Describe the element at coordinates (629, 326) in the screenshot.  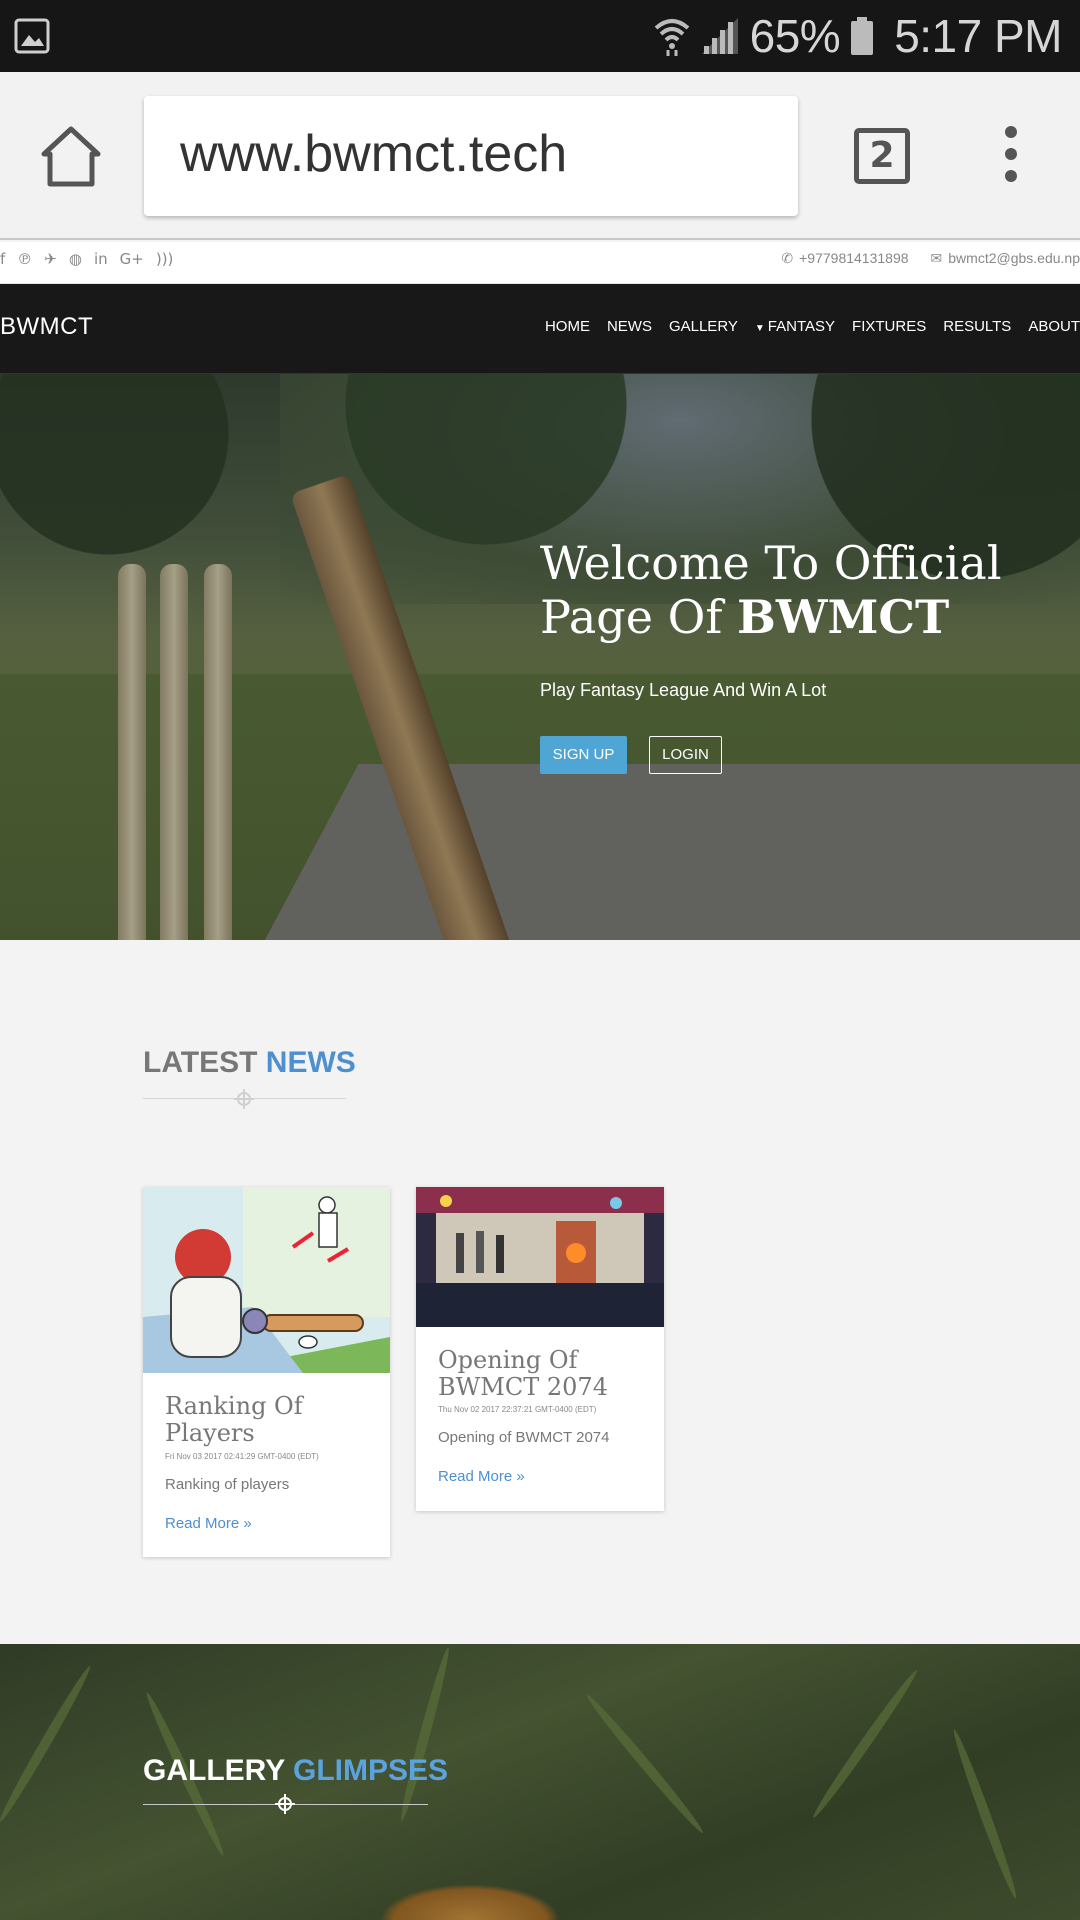
I see `nav-news: NEWS` at that location.